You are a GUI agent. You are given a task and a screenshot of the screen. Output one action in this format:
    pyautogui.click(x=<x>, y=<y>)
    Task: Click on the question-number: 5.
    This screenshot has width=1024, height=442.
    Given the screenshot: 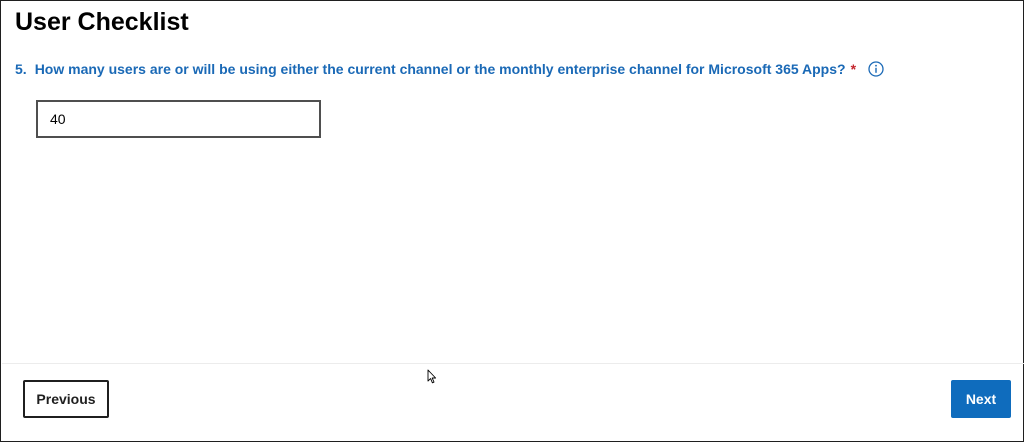 What is the action you would take?
    pyautogui.click(x=21, y=69)
    